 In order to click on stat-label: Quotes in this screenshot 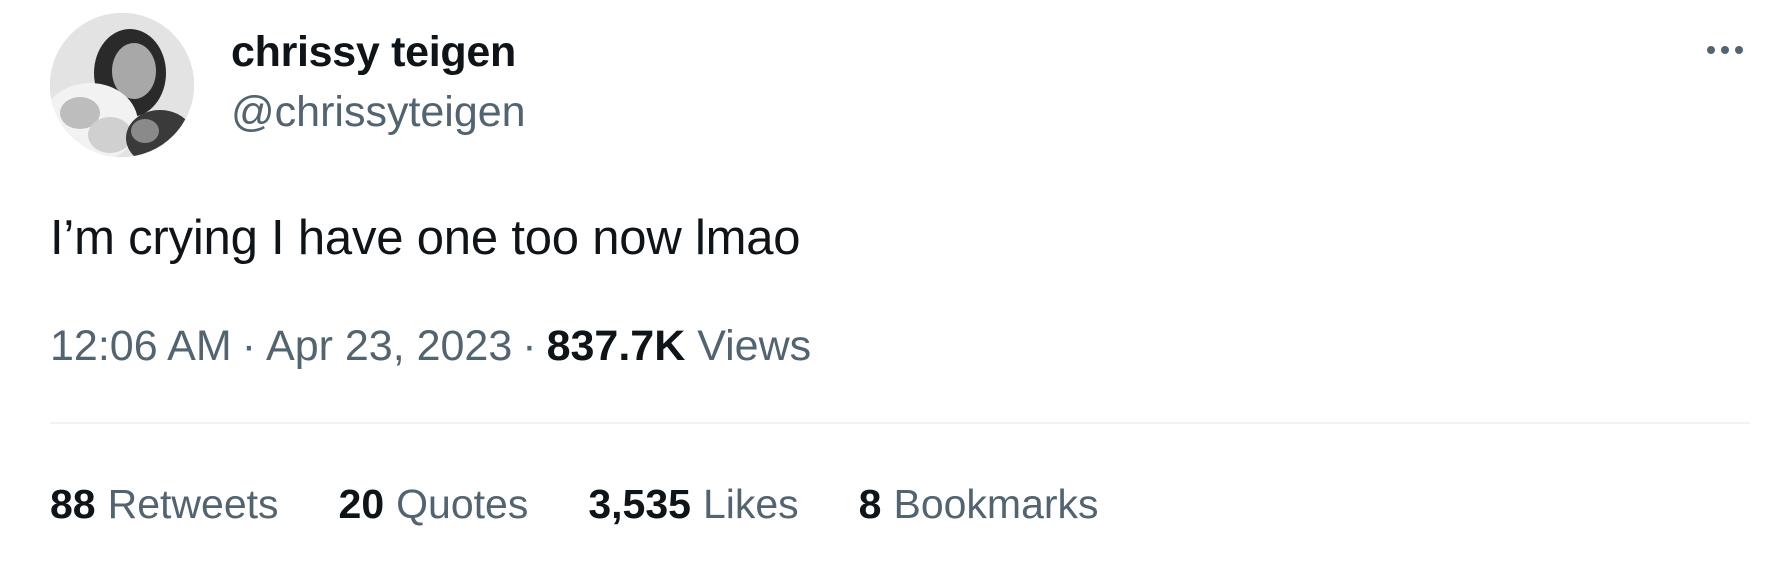, I will do `click(462, 504)`.